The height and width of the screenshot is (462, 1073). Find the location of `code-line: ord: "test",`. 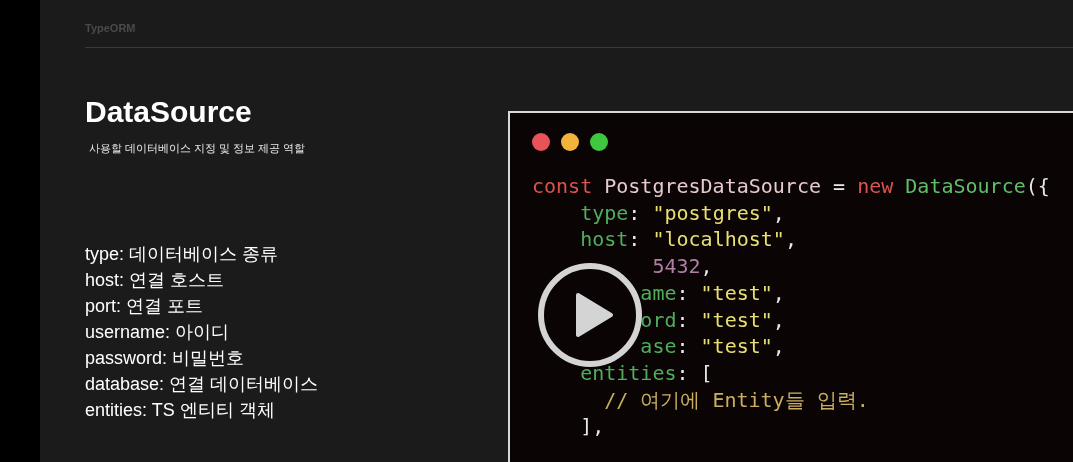

code-line: ord: "test", is located at coordinates (712, 320).